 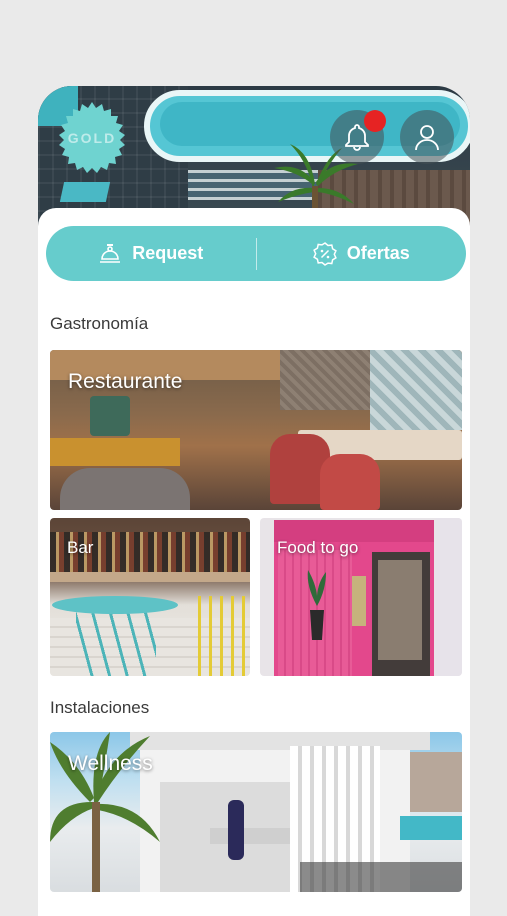 What do you see at coordinates (316, 605) in the screenshot?
I see `food-plant` at bounding box center [316, 605].